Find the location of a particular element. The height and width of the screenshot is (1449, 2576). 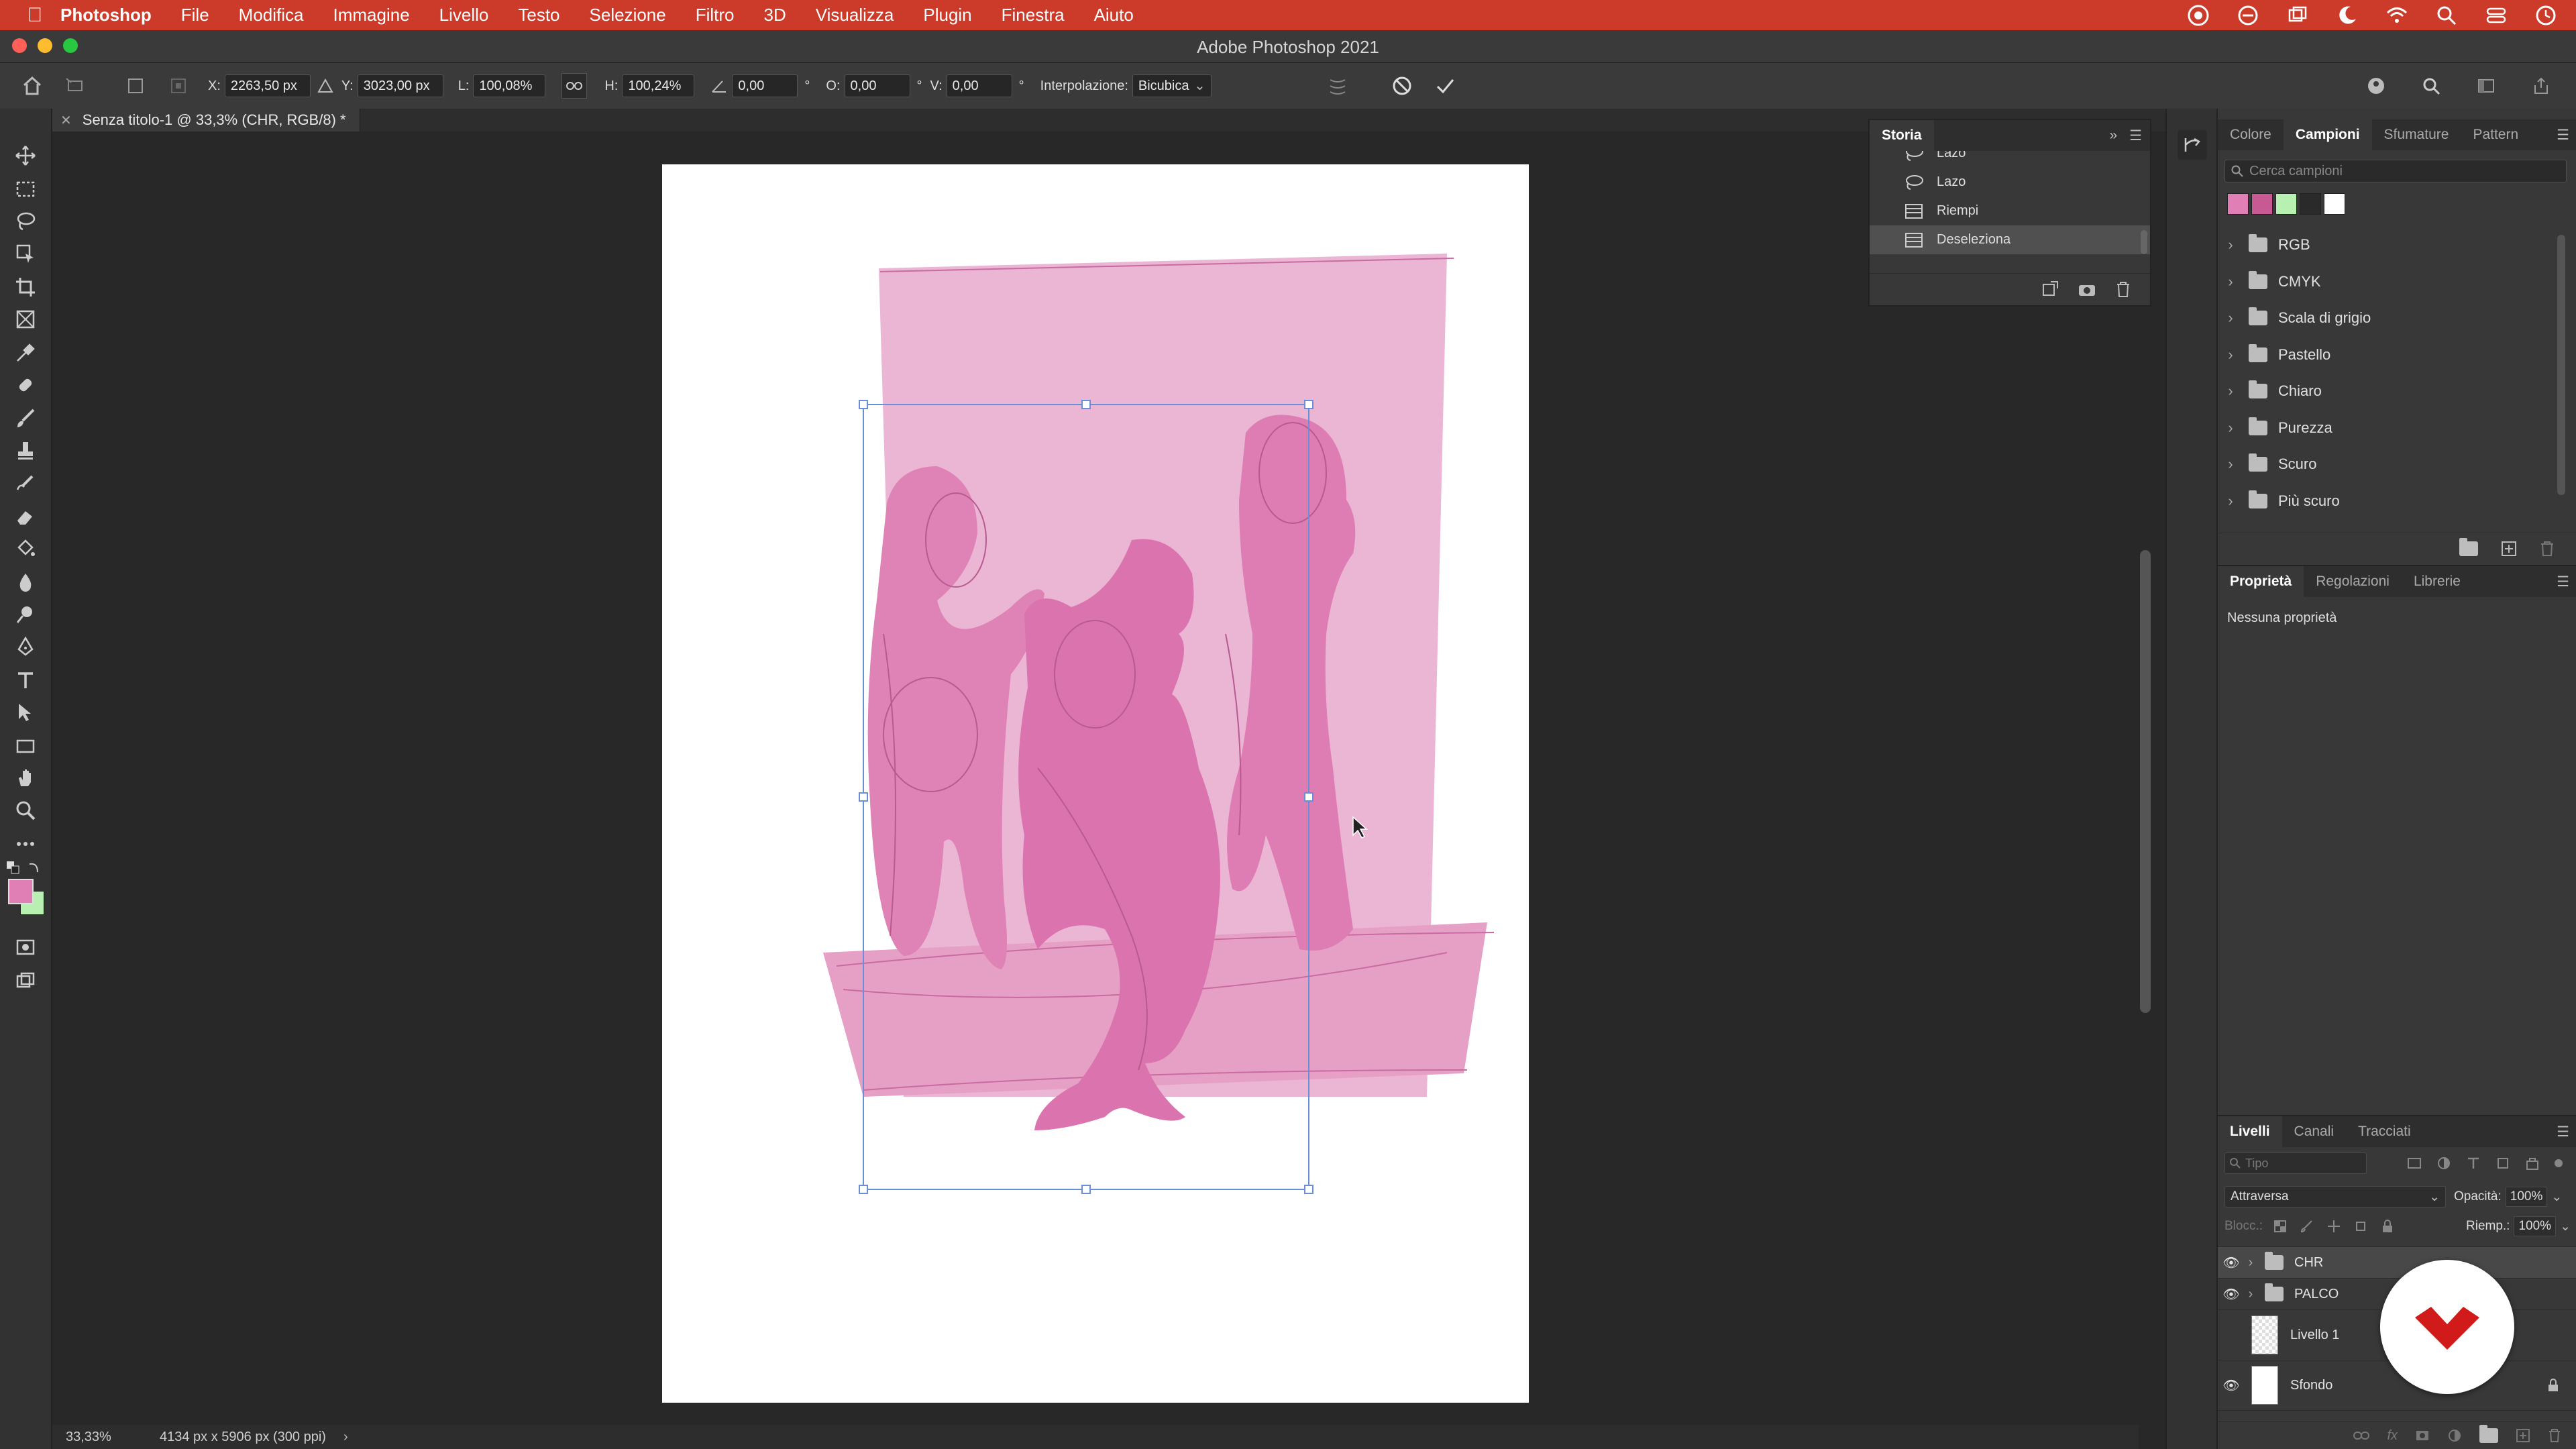

new-swatch-group-icon is located at coordinates (2468, 547).